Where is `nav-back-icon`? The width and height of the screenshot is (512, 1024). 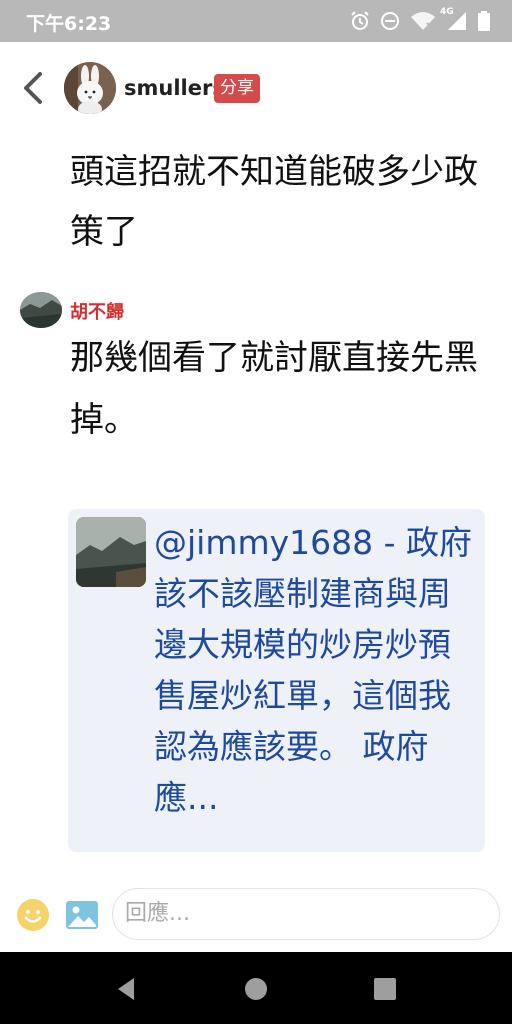
nav-back-icon is located at coordinates (127, 989).